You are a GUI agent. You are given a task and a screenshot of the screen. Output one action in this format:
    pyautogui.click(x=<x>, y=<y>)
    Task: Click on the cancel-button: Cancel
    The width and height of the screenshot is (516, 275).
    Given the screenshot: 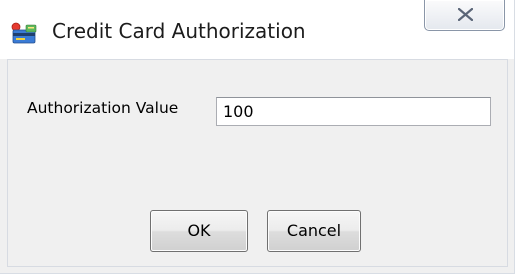 What is the action you would take?
    pyautogui.click(x=314, y=231)
    